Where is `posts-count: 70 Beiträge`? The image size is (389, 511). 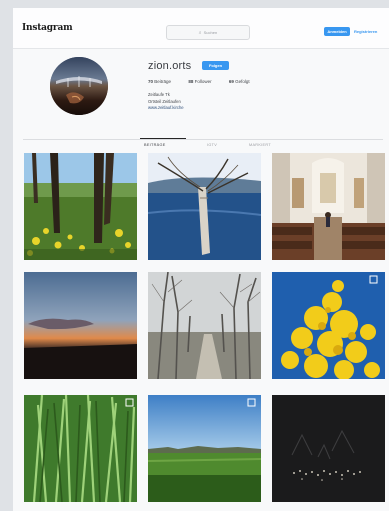
posts-count: 70 Beiträge is located at coordinates (160, 81).